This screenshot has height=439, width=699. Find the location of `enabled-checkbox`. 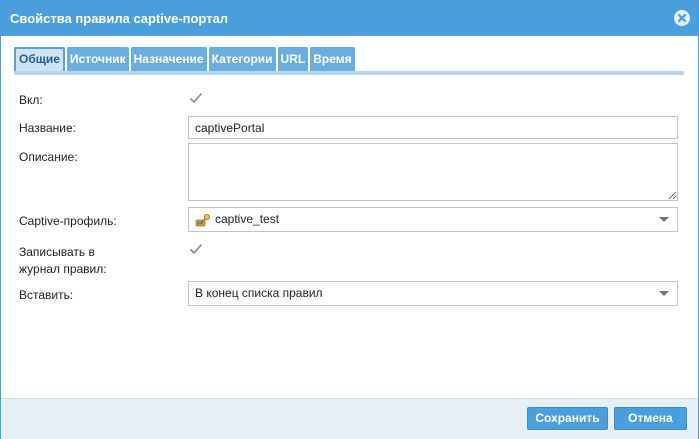

enabled-checkbox is located at coordinates (196, 98).